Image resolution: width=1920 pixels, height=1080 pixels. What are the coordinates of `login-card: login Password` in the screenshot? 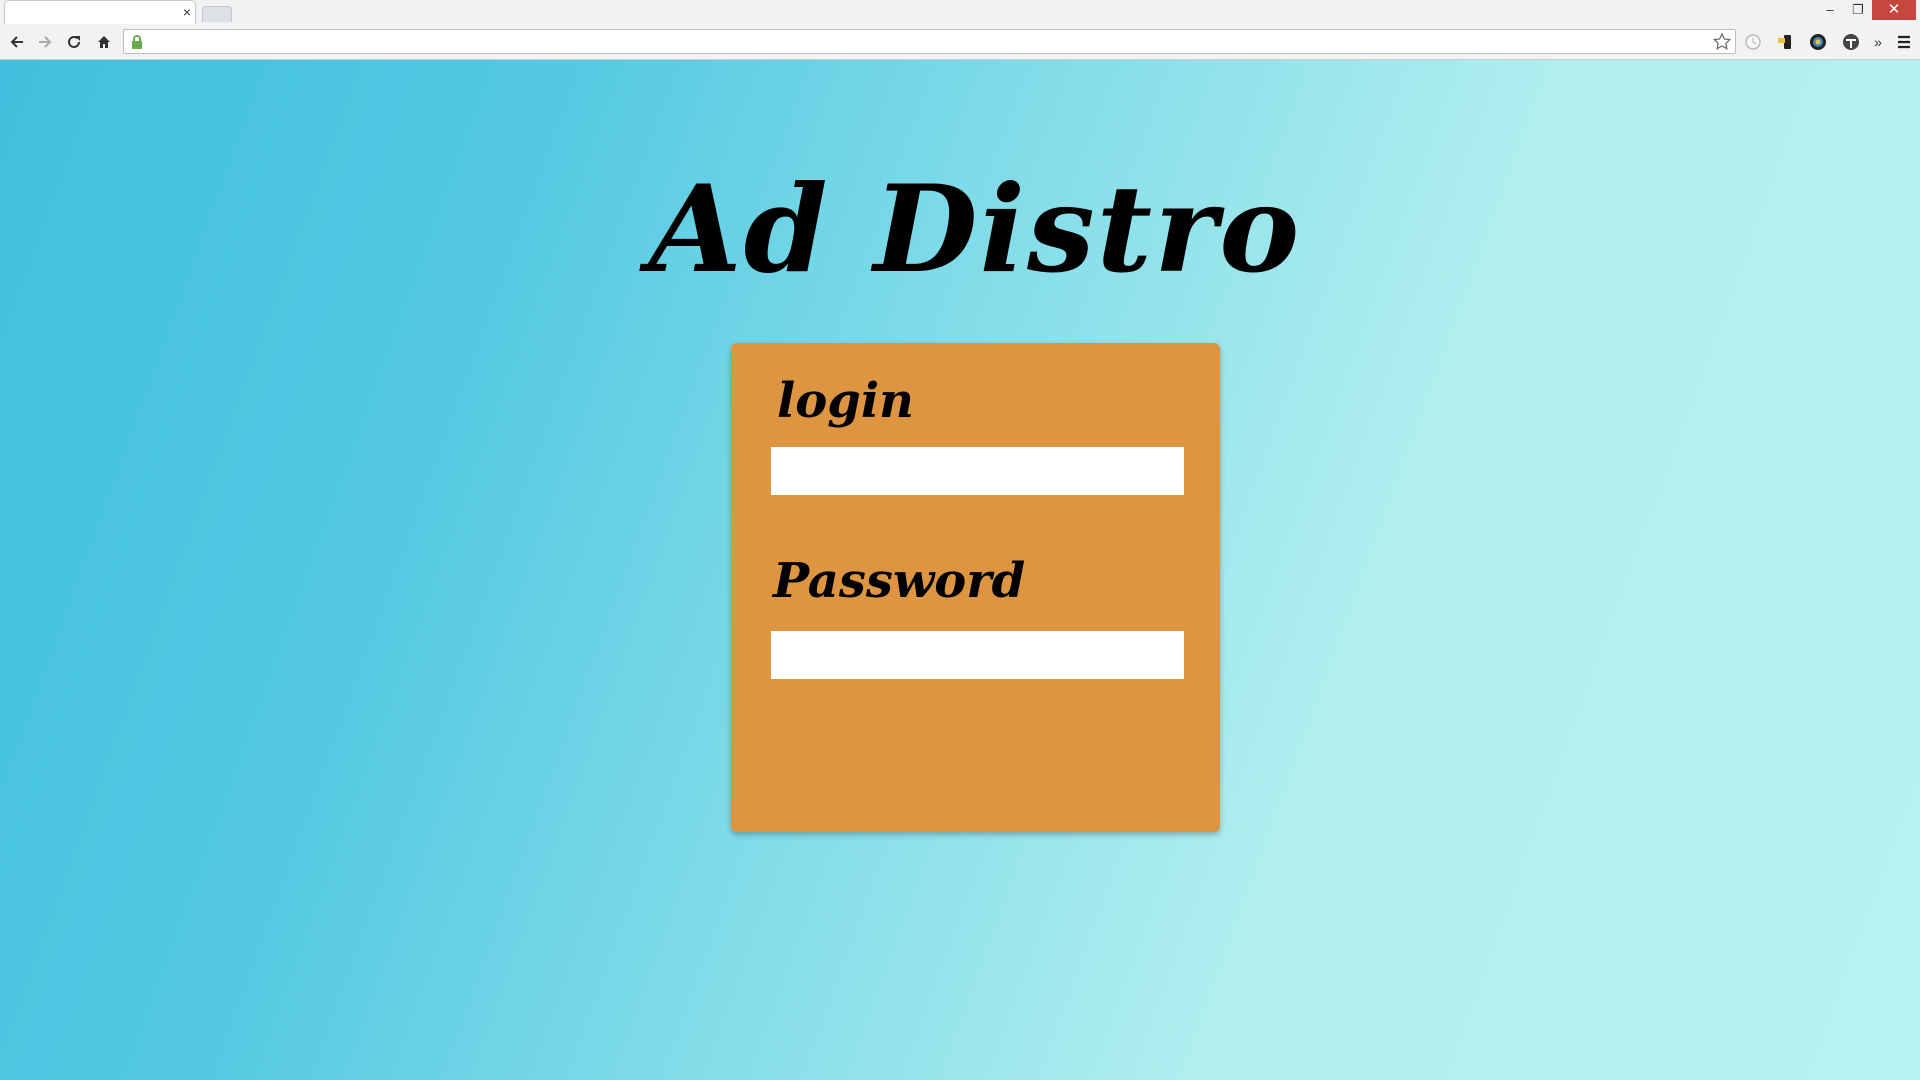 It's located at (975, 587).